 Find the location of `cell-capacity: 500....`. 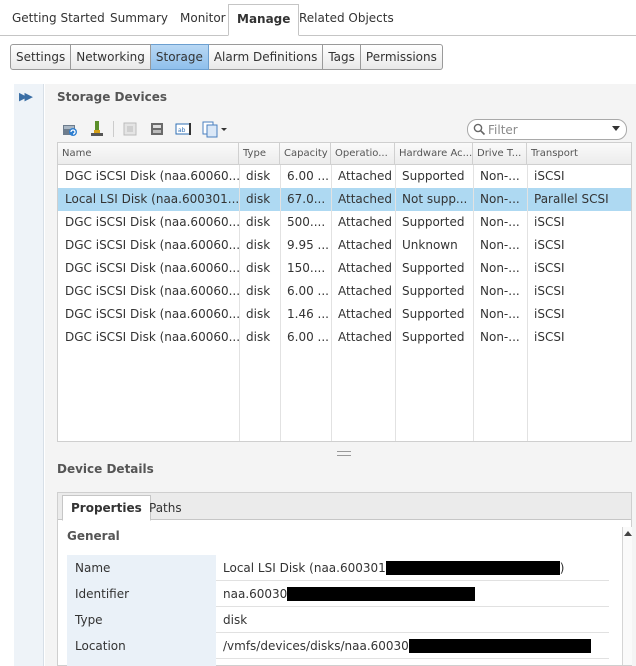

cell-capacity: 500.... is located at coordinates (306, 222).